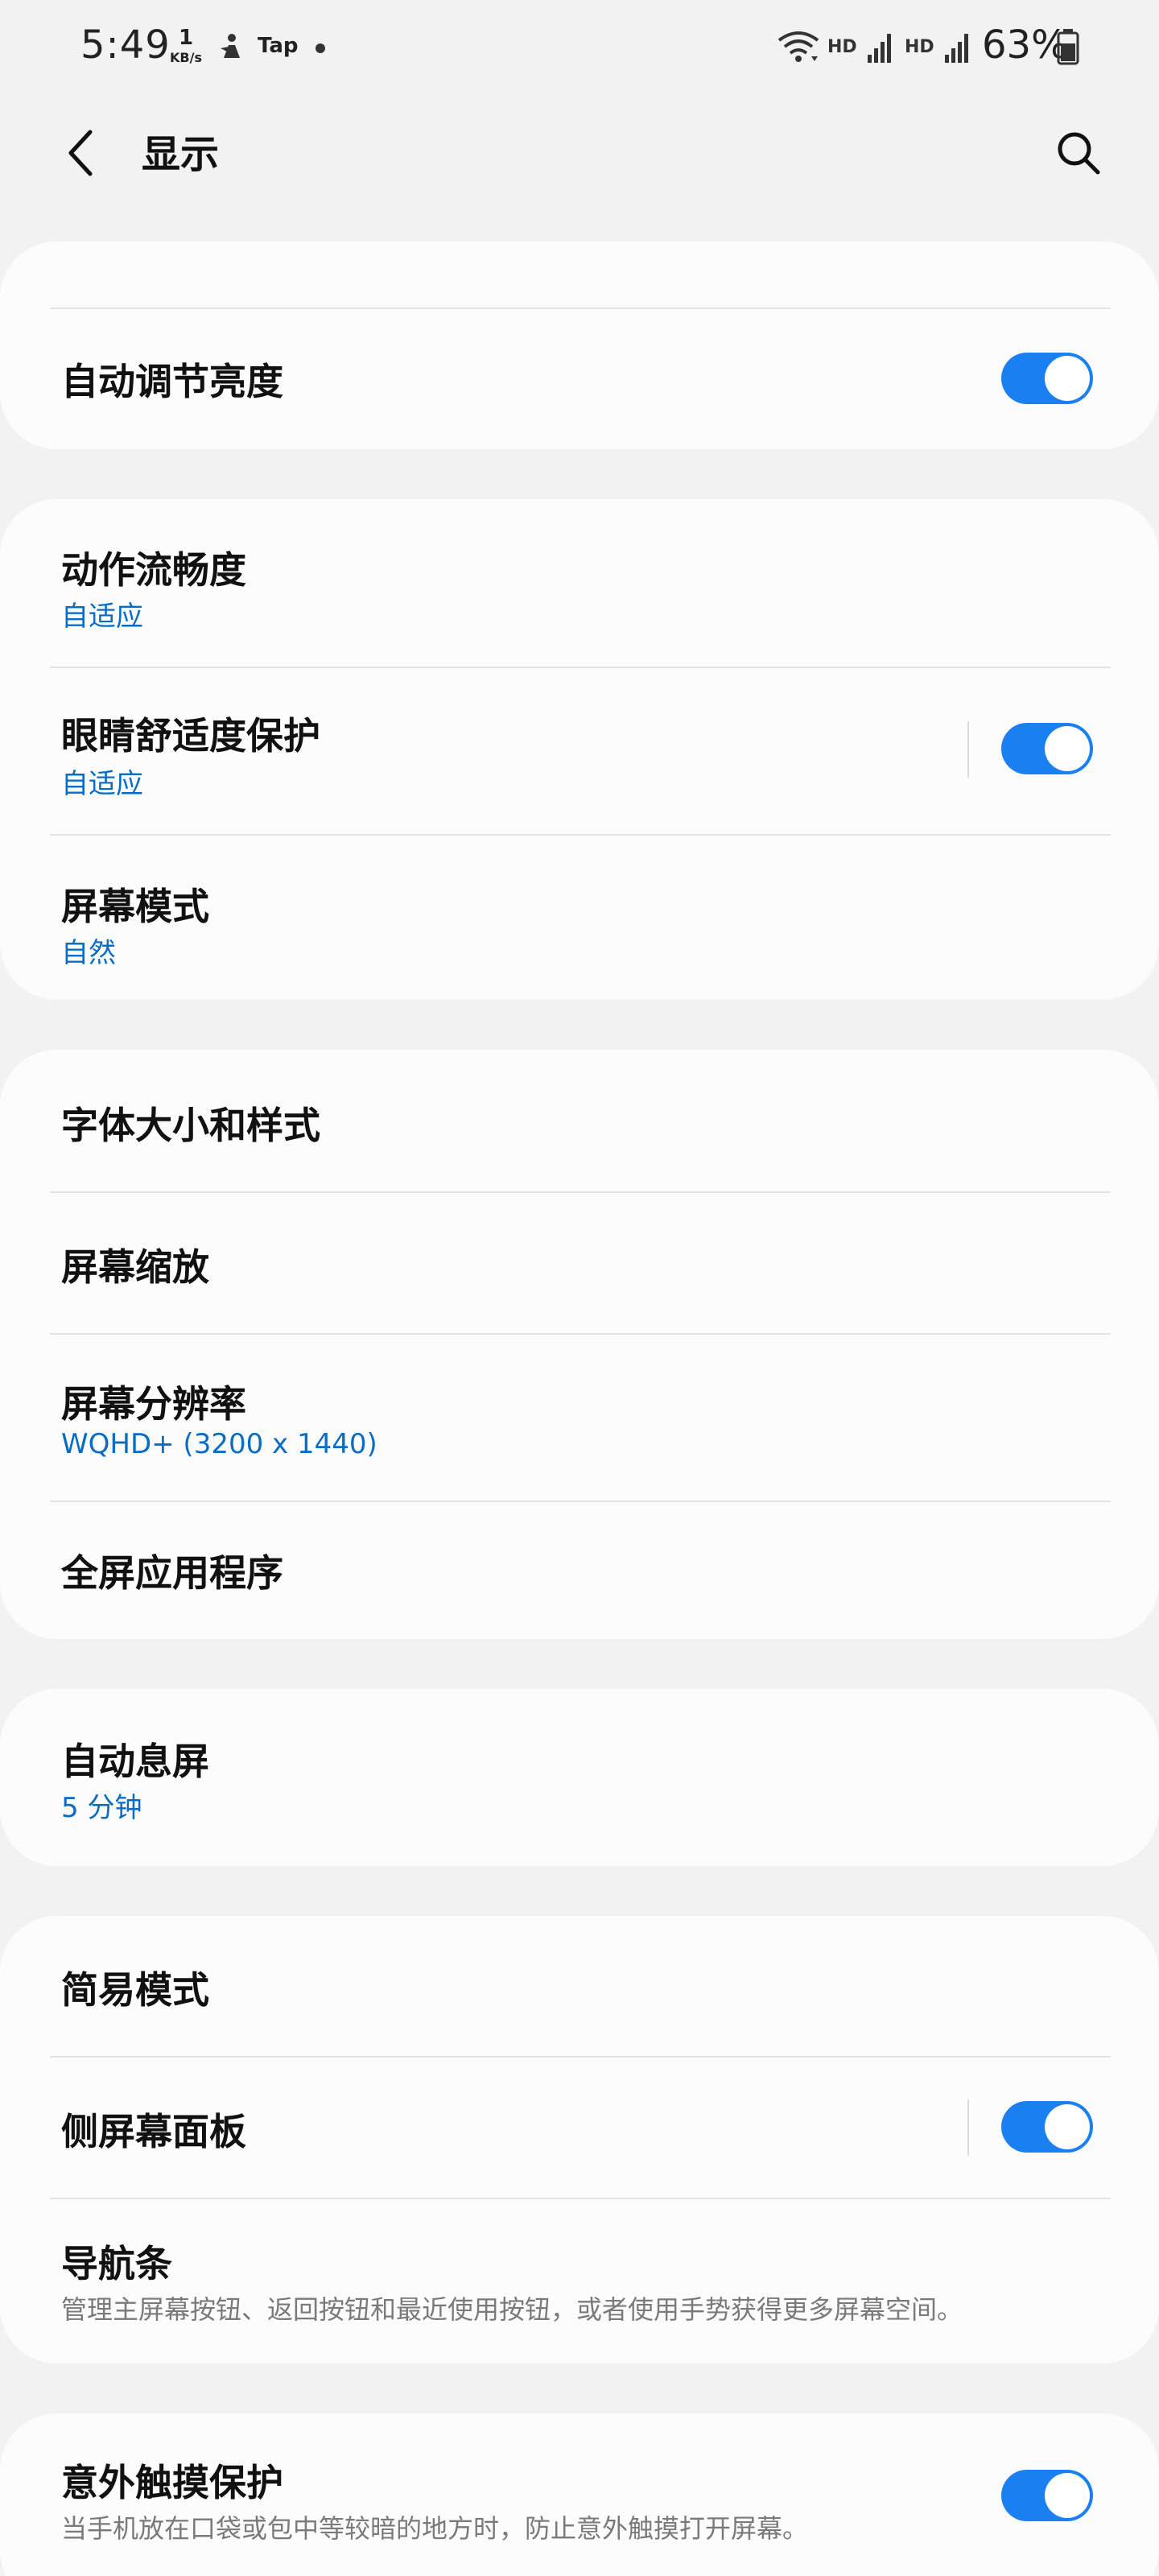 Image resolution: width=1159 pixels, height=2576 pixels. I want to click on edge-panels-label: 侧屏幕面板, so click(153, 2131).